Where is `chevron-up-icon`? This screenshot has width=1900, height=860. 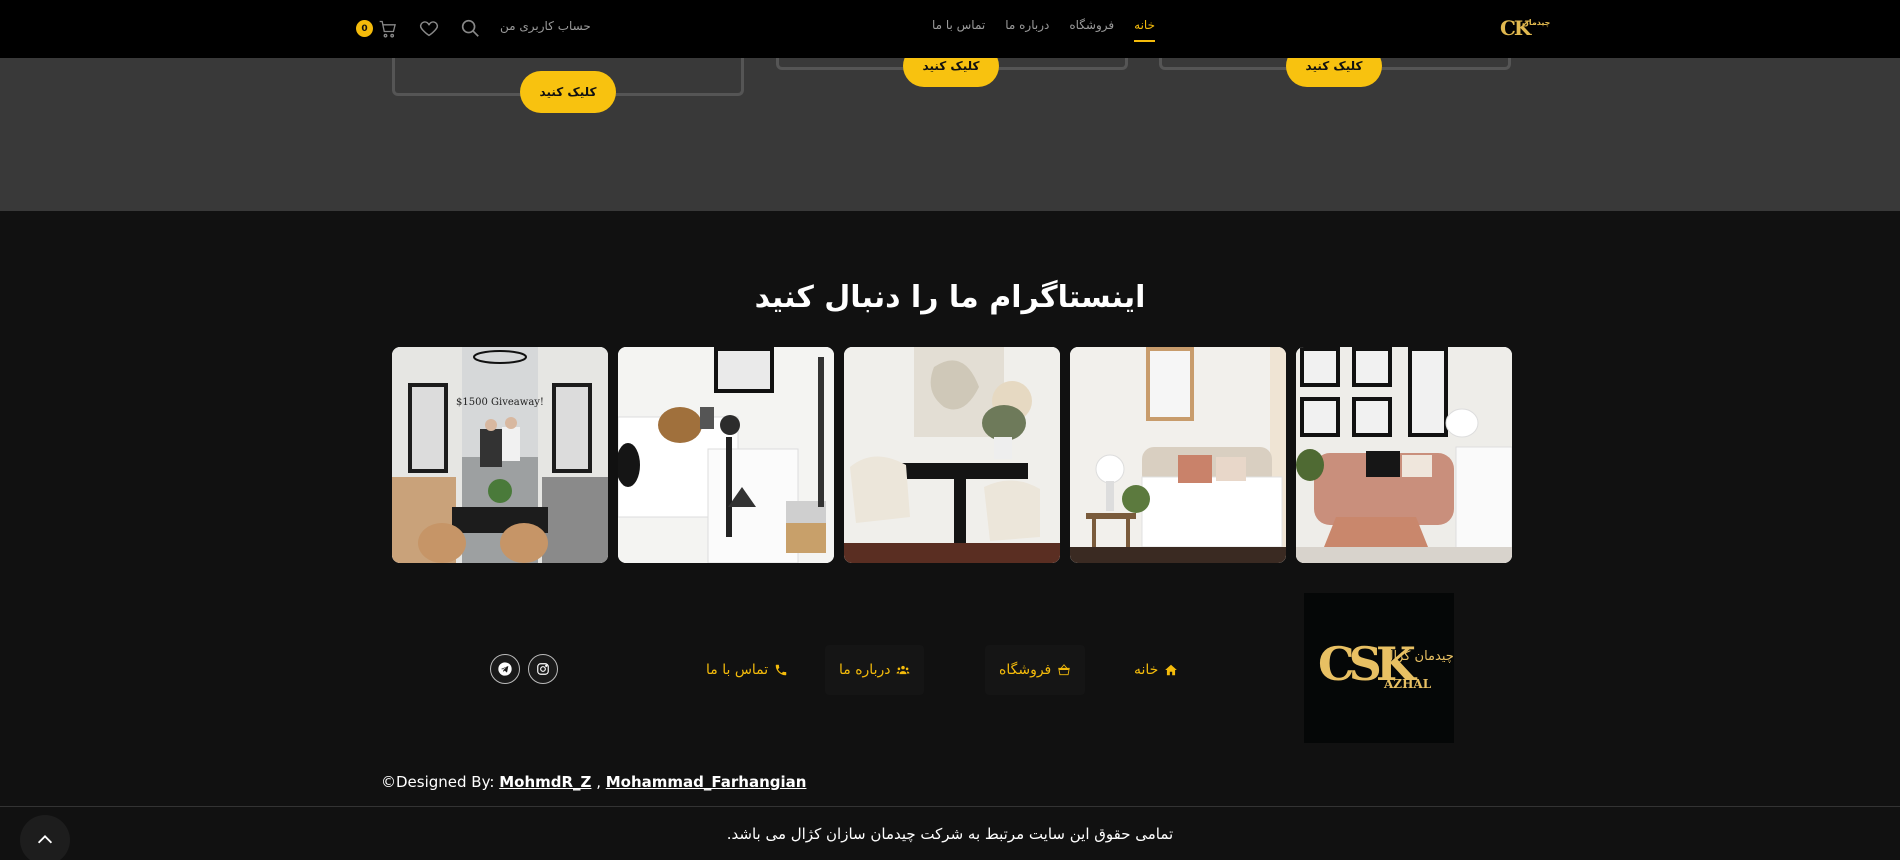 chevron-up-icon is located at coordinates (45, 839).